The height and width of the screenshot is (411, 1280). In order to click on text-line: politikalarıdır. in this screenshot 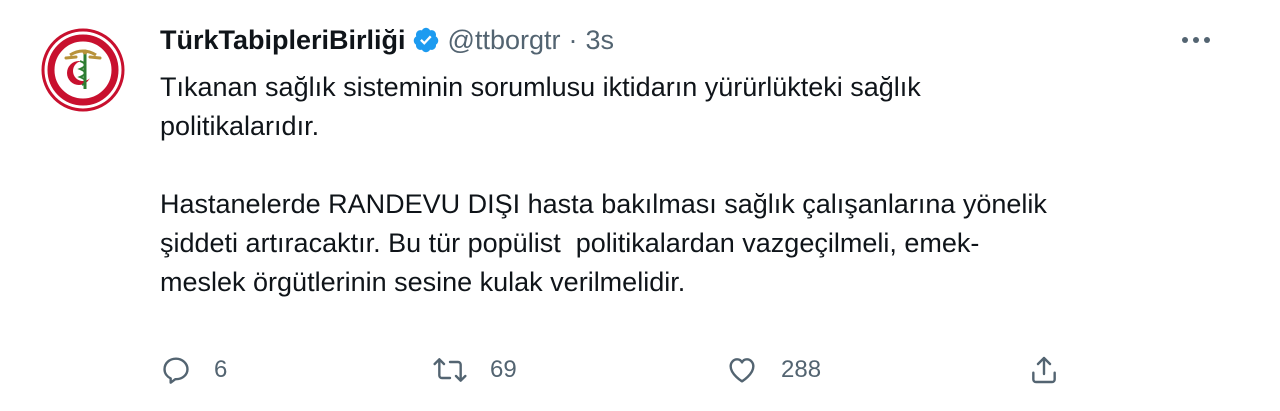, I will do `click(240, 126)`.